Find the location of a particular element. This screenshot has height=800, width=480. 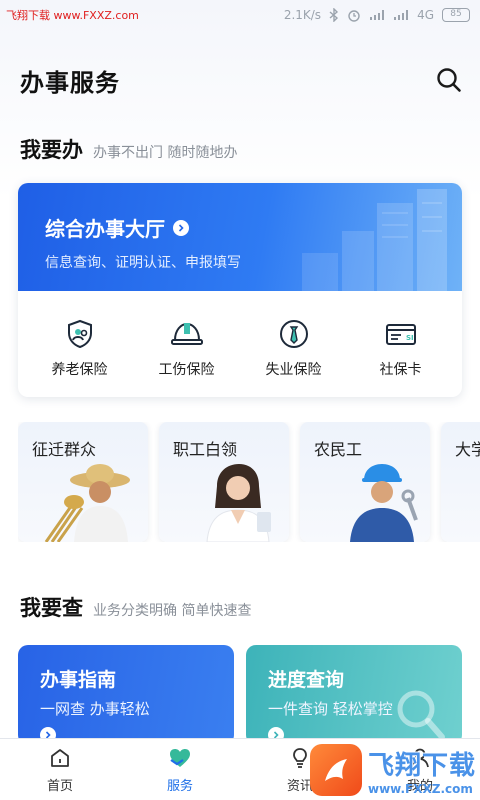

group-card-white-collar: 职工白领 is located at coordinates (224, 482).